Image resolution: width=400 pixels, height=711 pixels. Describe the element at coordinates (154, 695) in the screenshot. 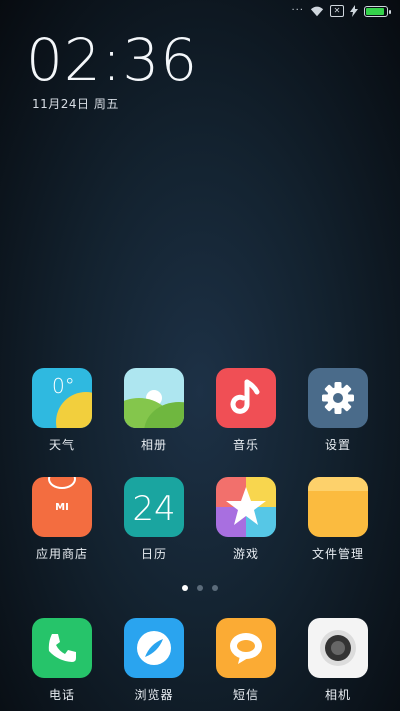

I see `app-label: 浏览器` at that location.